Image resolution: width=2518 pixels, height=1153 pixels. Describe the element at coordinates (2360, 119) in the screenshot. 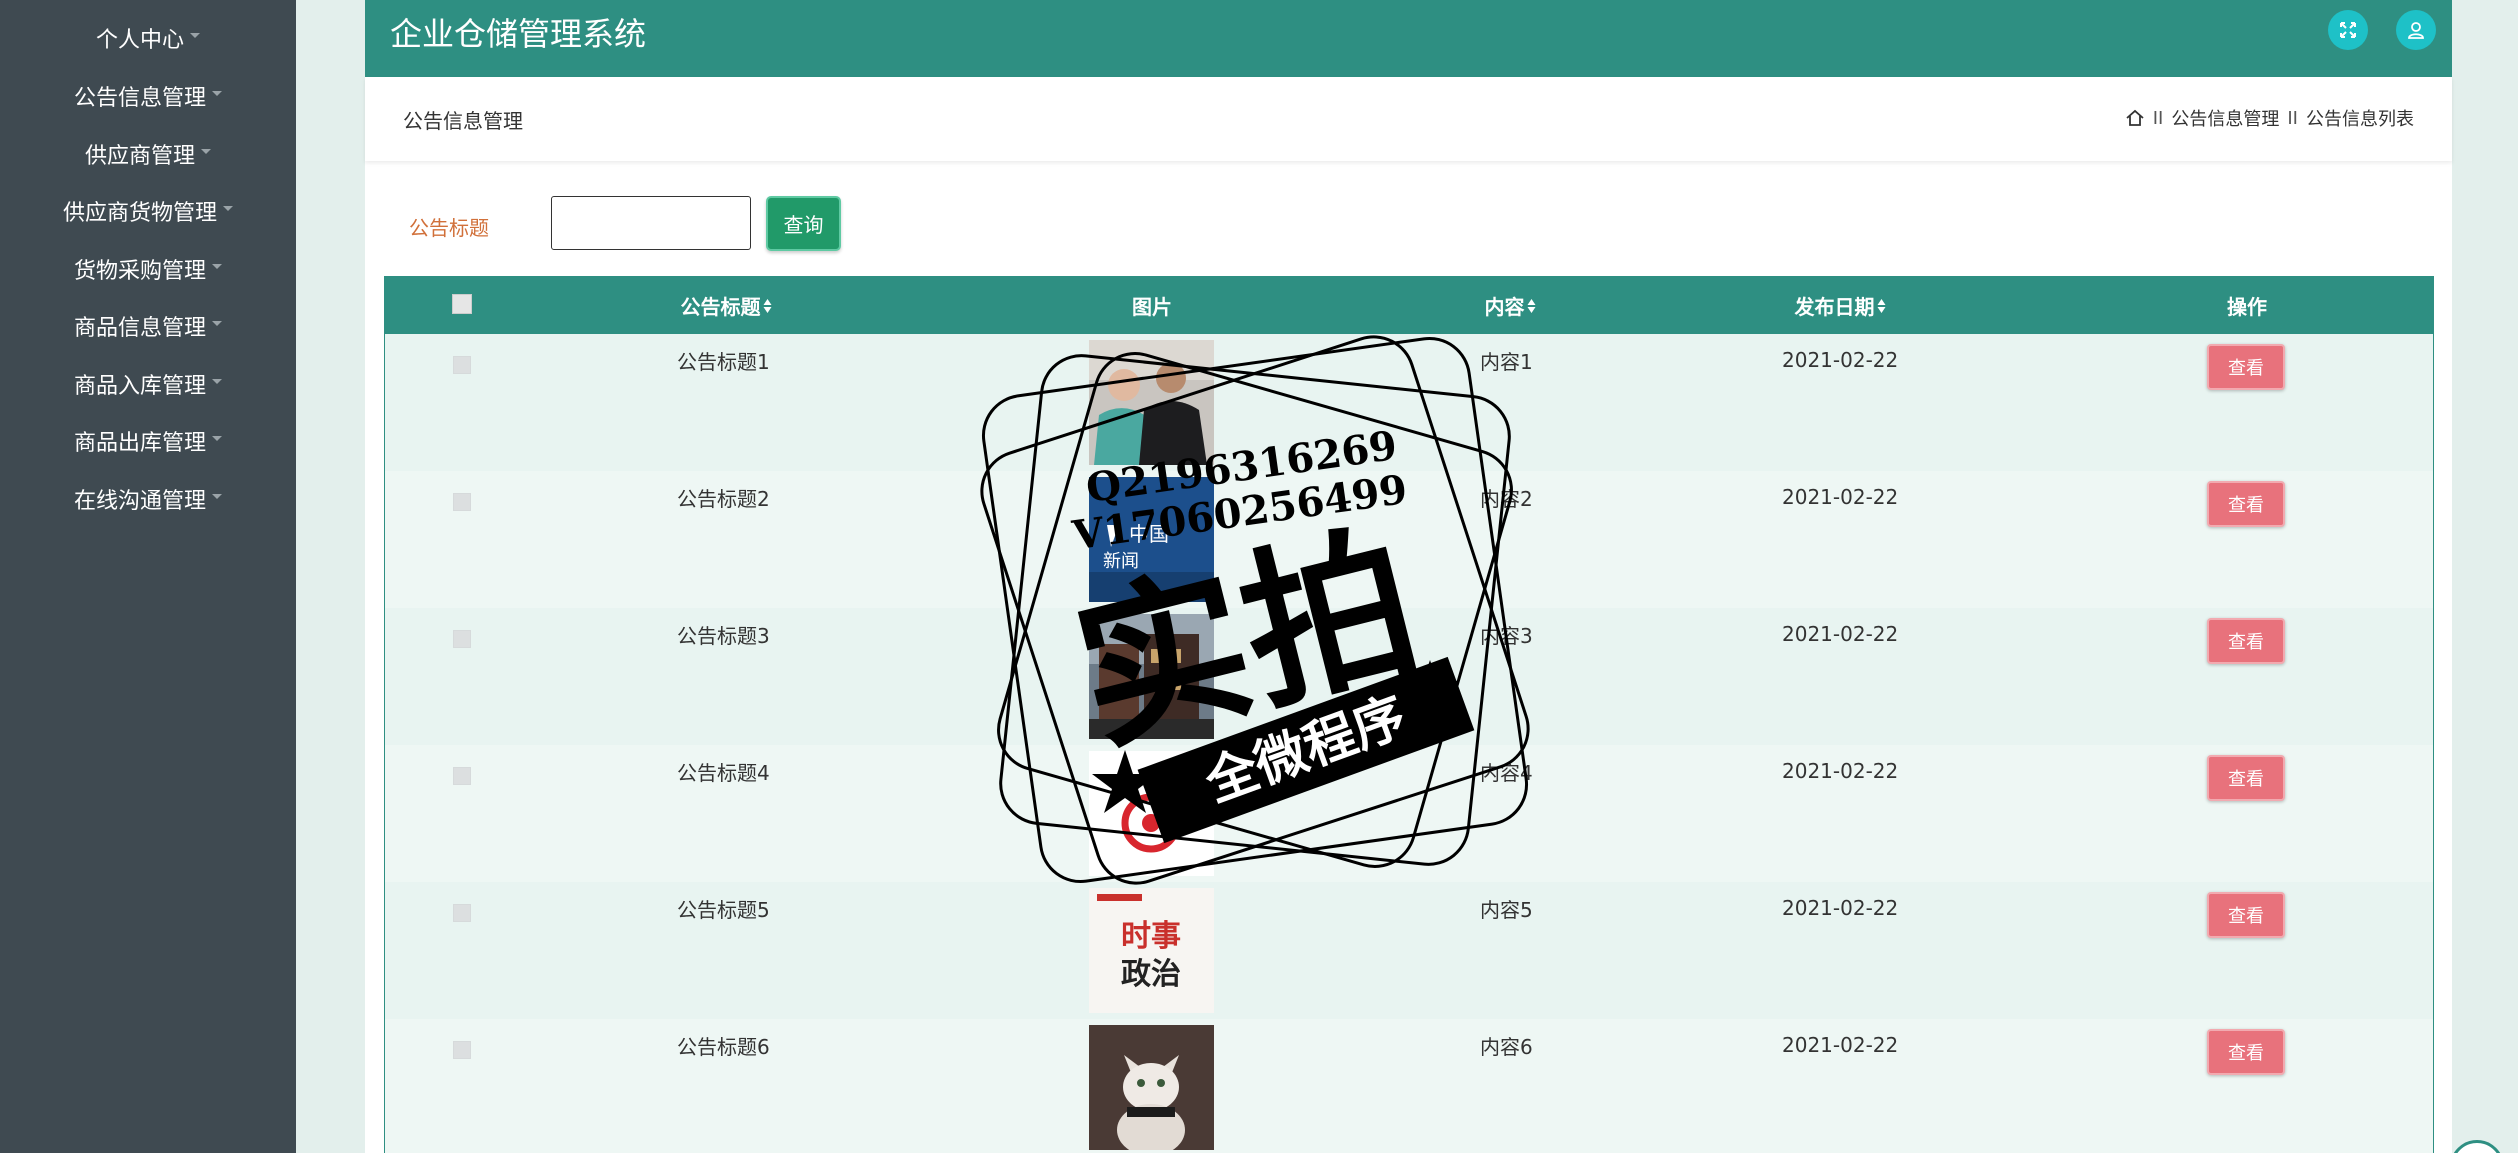

I see `breadcrumb-item: 公告信息列表` at that location.